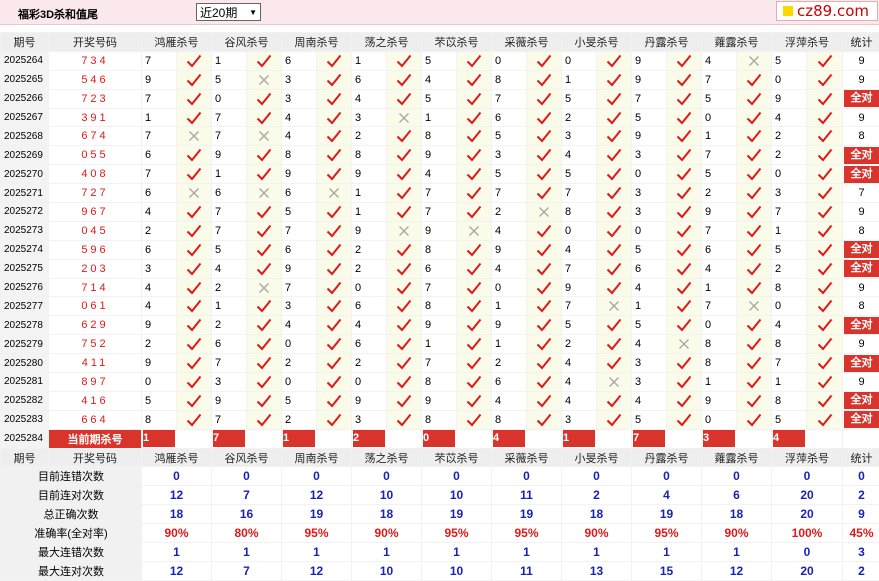  What do you see at coordinates (666, 476) in the screenshot?
I see `stats-value: 0` at bounding box center [666, 476].